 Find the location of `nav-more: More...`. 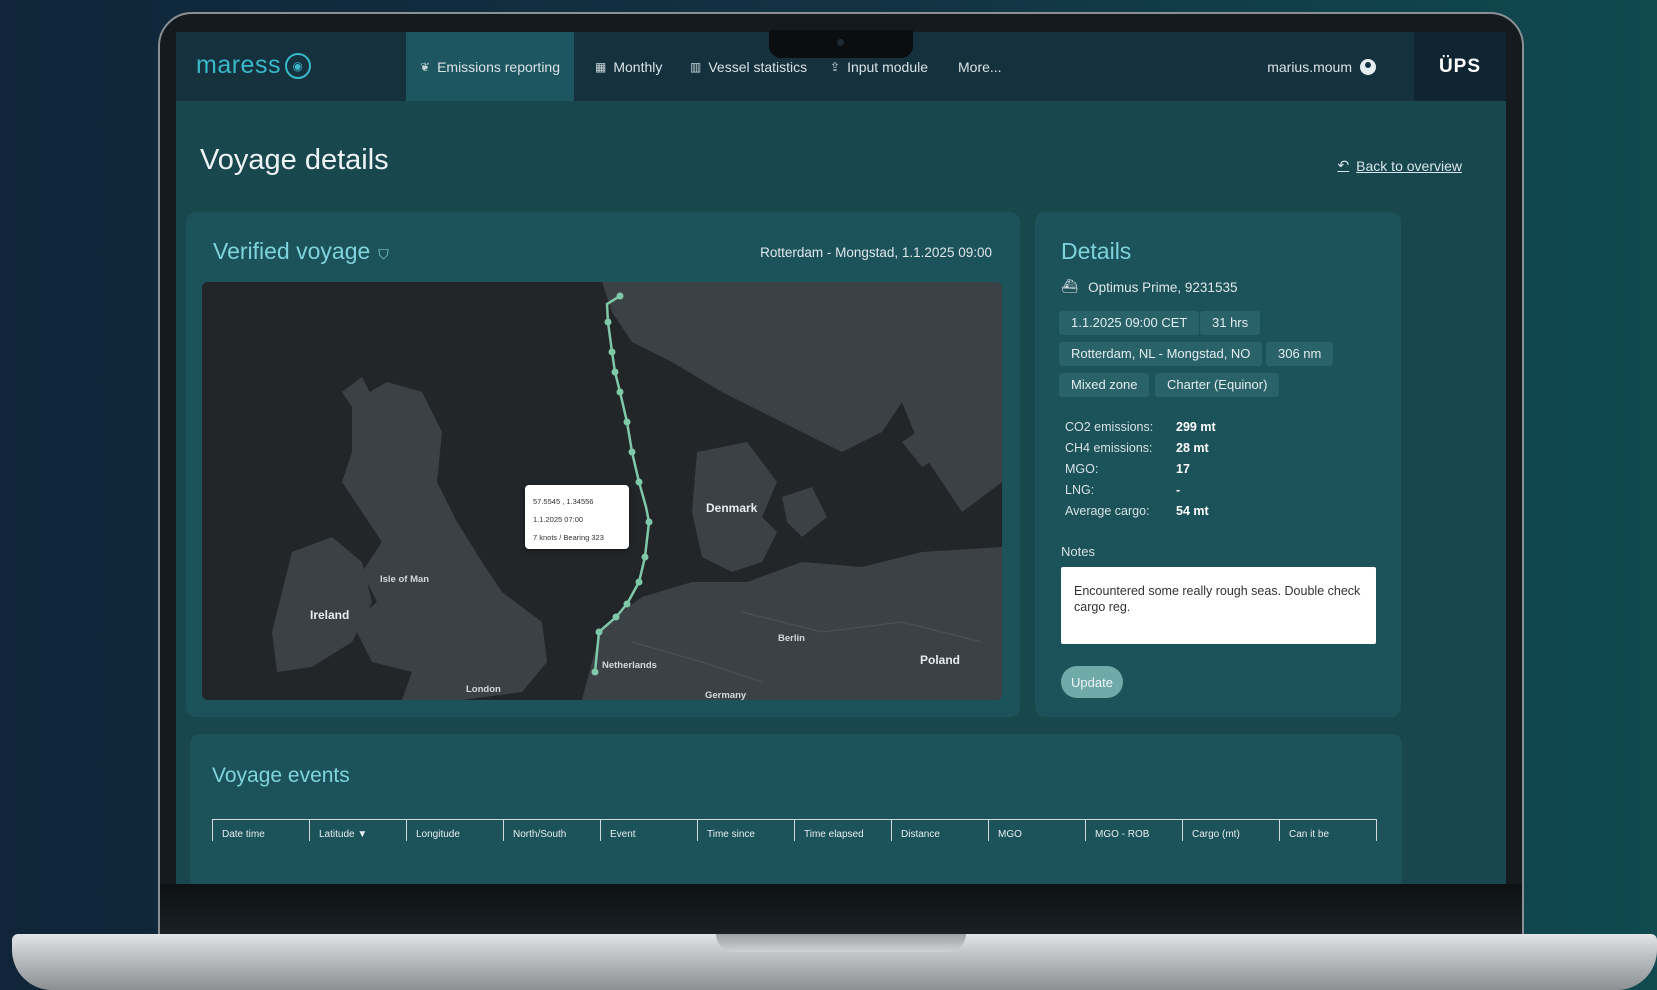

nav-more: More... is located at coordinates (980, 66).